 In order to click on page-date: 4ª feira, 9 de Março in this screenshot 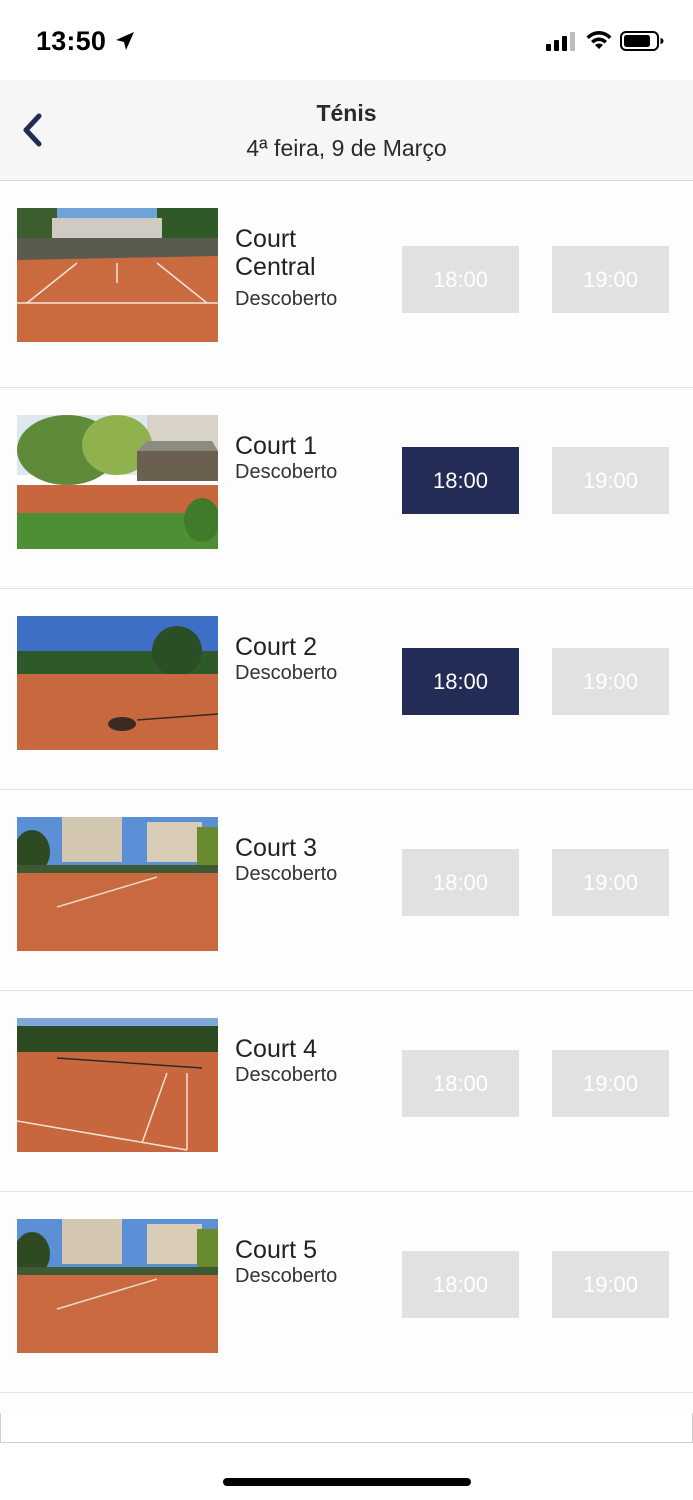, I will do `click(346, 148)`.